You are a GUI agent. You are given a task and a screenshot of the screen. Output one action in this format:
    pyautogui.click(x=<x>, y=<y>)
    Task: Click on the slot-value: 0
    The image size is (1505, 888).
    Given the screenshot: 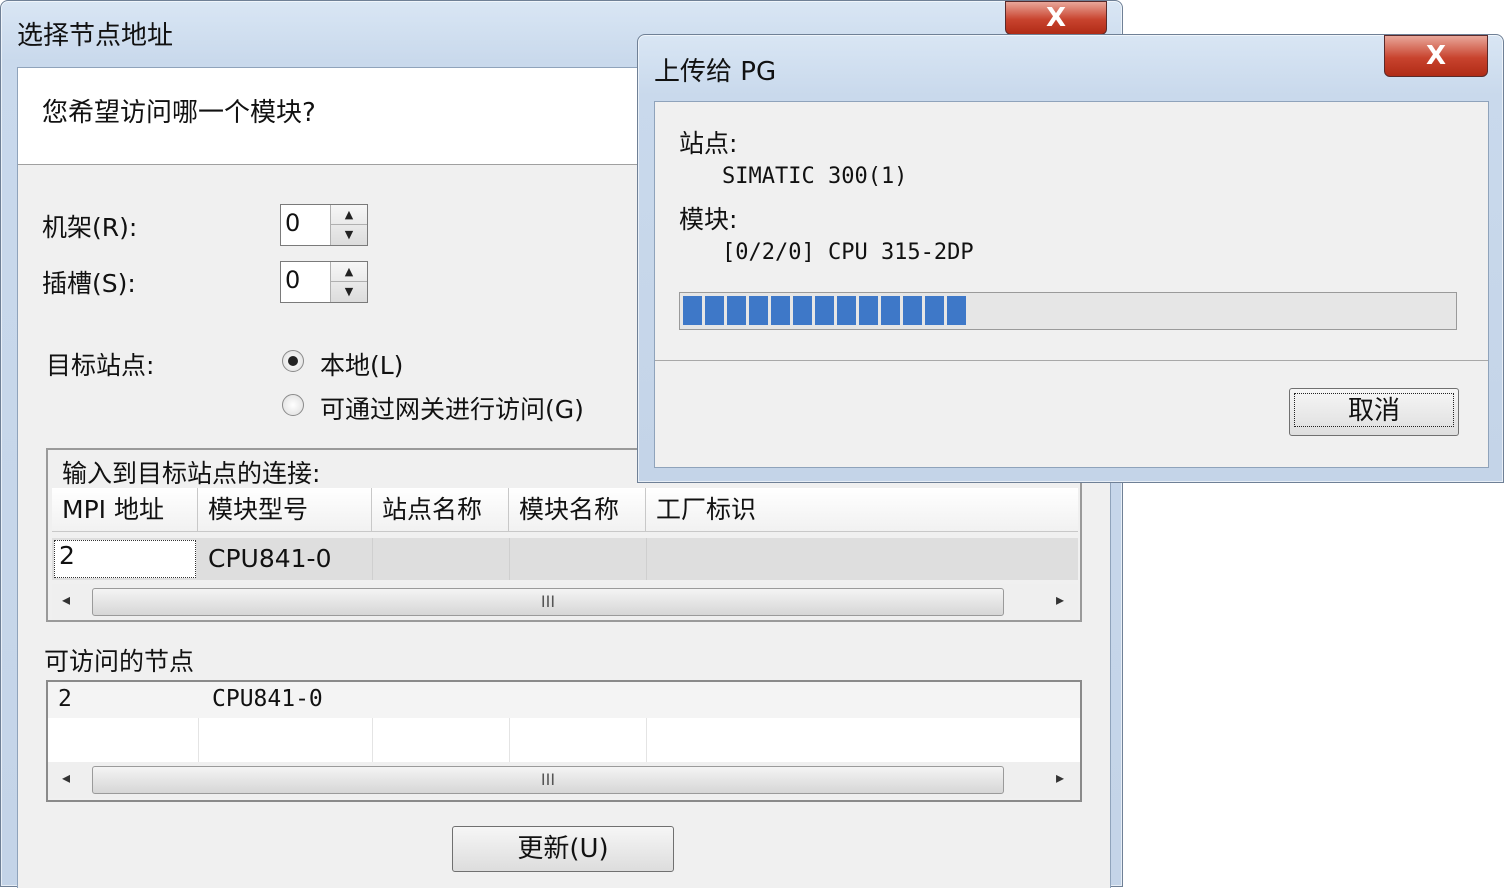 What is the action you would take?
    pyautogui.click(x=292, y=280)
    